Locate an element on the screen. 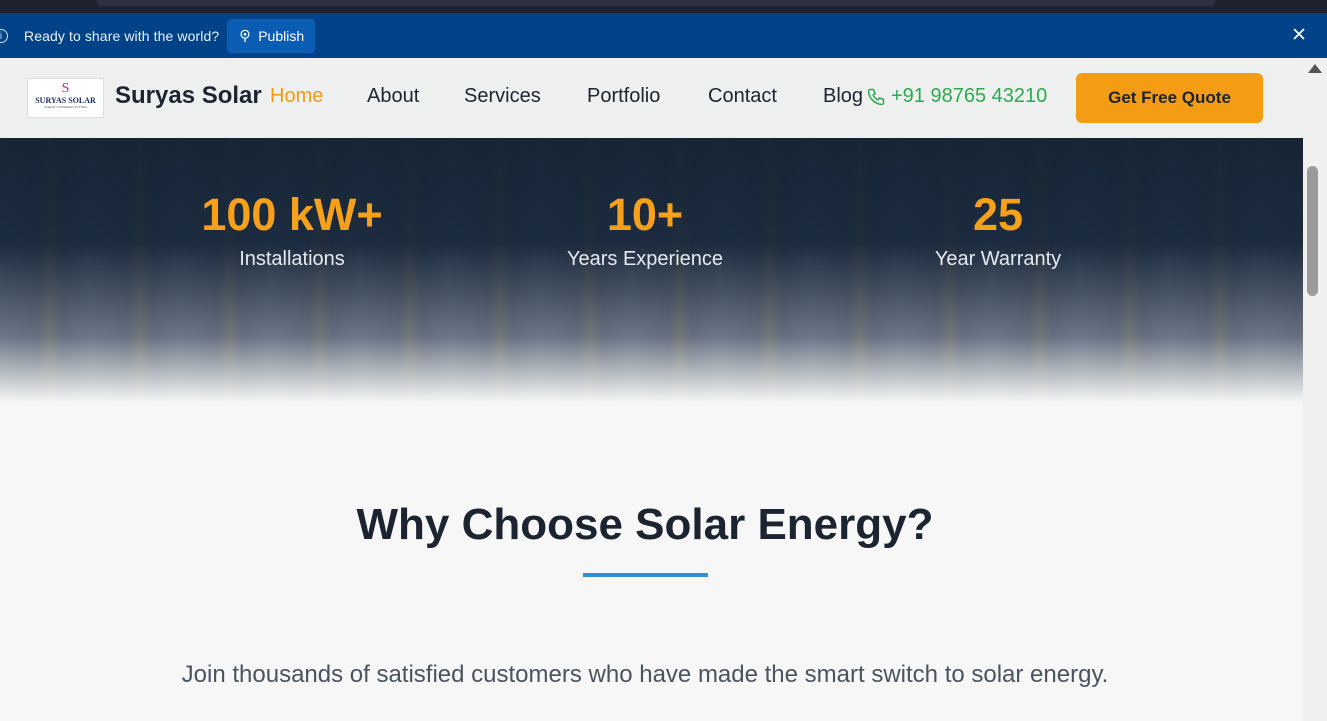 The image size is (1327, 721). scroll-up-arrow-icon is located at coordinates (1315, 68).